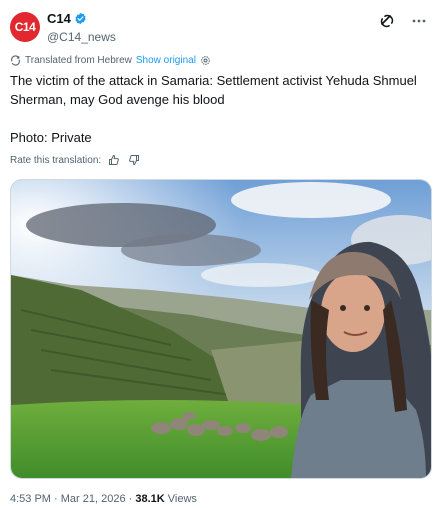 The image size is (440, 508). What do you see at coordinates (403, 21) in the screenshot?
I see `top-actions` at bounding box center [403, 21].